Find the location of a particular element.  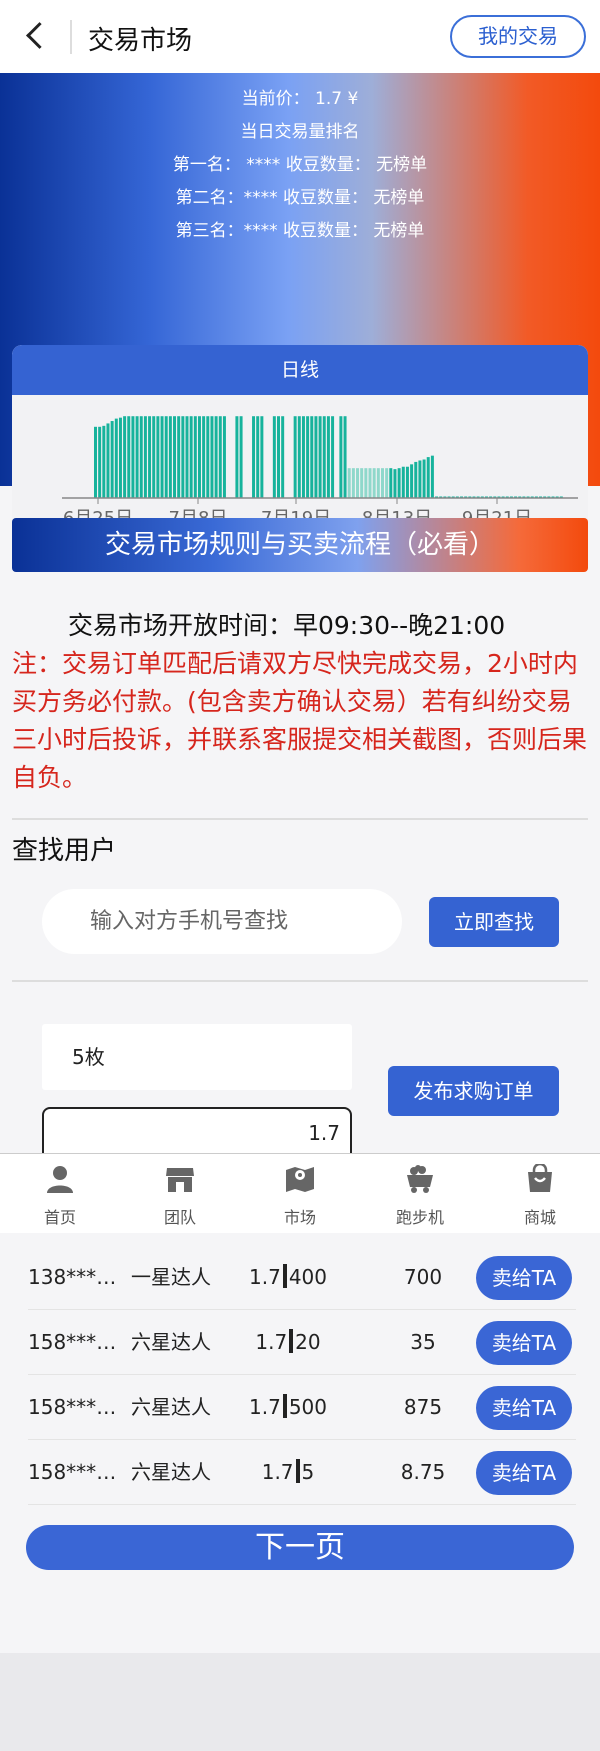

bottom-tab-bar: 首页 团队 市场 跑步机 商城 is located at coordinates (300, 1193).